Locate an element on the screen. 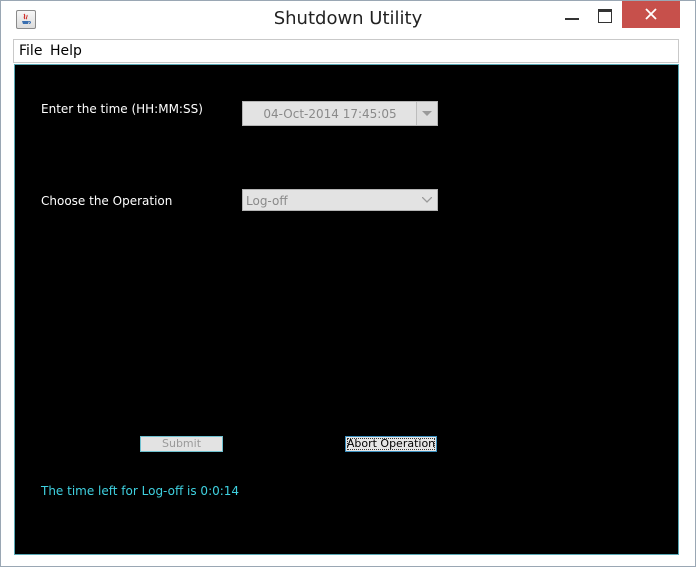 The height and width of the screenshot is (567, 696). minimize-button is located at coordinates (572, 14).